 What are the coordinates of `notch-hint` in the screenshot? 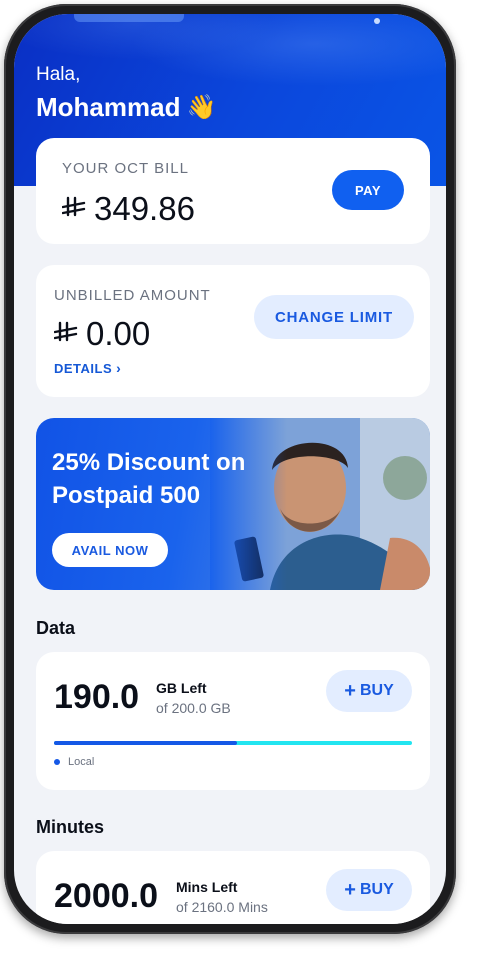 It's located at (129, 18).